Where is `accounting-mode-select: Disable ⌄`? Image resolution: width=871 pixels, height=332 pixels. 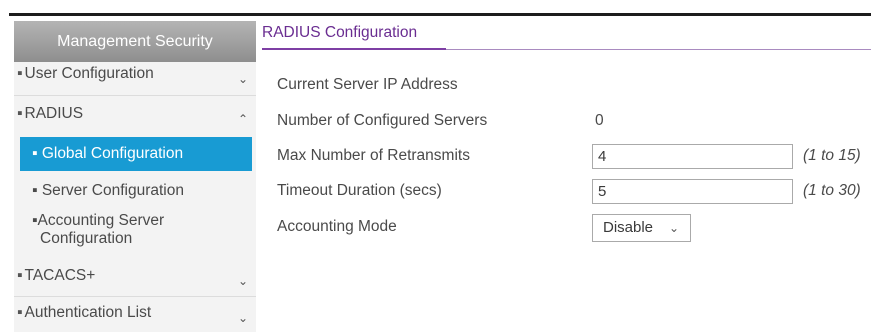
accounting-mode-select: Disable ⌄ is located at coordinates (641, 228).